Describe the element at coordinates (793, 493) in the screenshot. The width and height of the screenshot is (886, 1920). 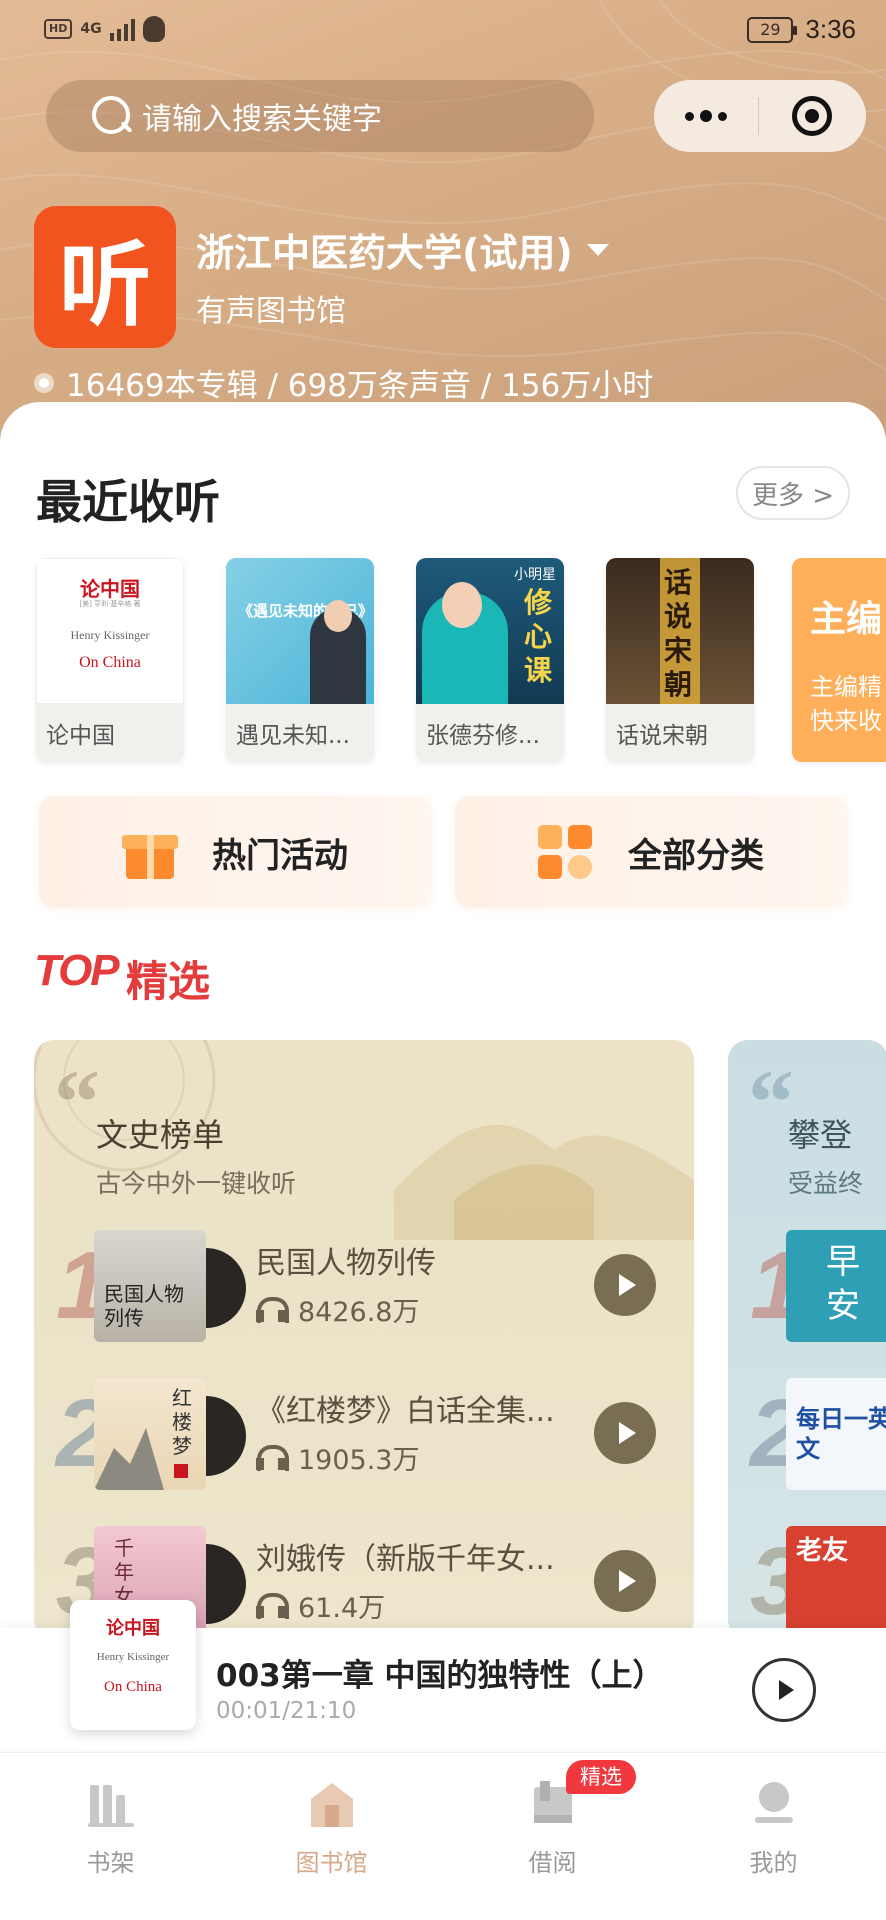
I see `recent-more-button: 更多 >` at that location.